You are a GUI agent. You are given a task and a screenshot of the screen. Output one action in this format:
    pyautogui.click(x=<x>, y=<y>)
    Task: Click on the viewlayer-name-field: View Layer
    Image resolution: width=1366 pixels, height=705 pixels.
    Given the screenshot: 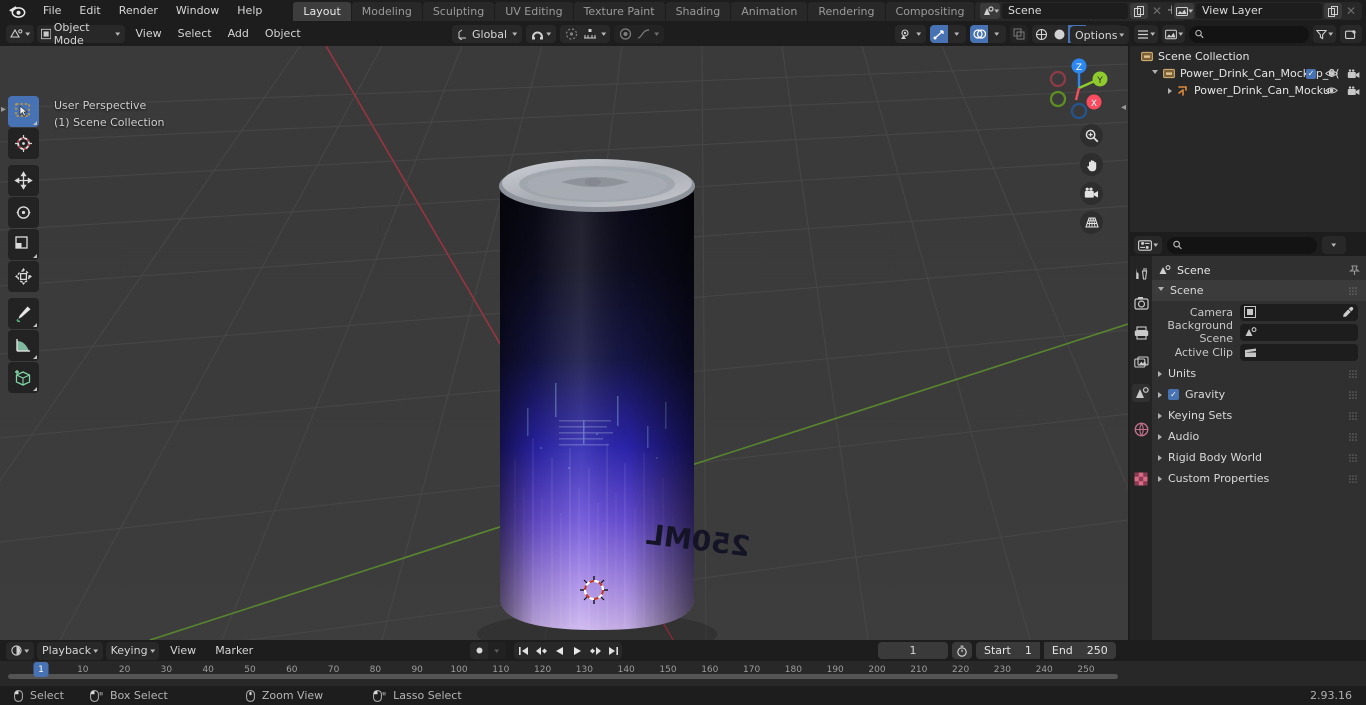 What is the action you would take?
    pyautogui.click(x=1259, y=11)
    